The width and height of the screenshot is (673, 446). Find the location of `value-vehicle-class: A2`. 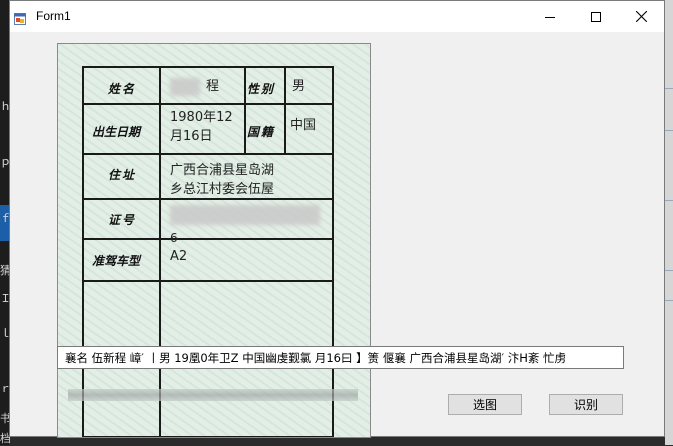

value-vehicle-class: A2 is located at coordinates (179, 256).